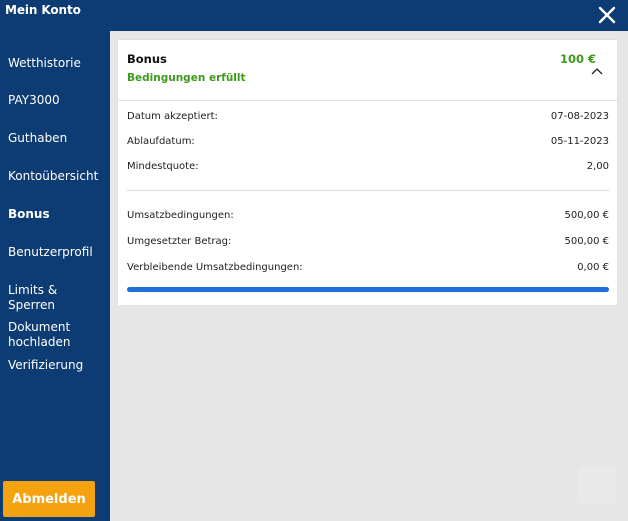  I want to click on sidebar-item-guthaben: Guthaben, so click(56, 138).